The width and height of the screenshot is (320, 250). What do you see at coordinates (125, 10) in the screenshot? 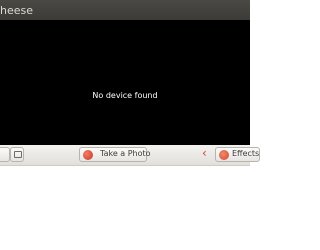
I see `title-bar: heese` at bounding box center [125, 10].